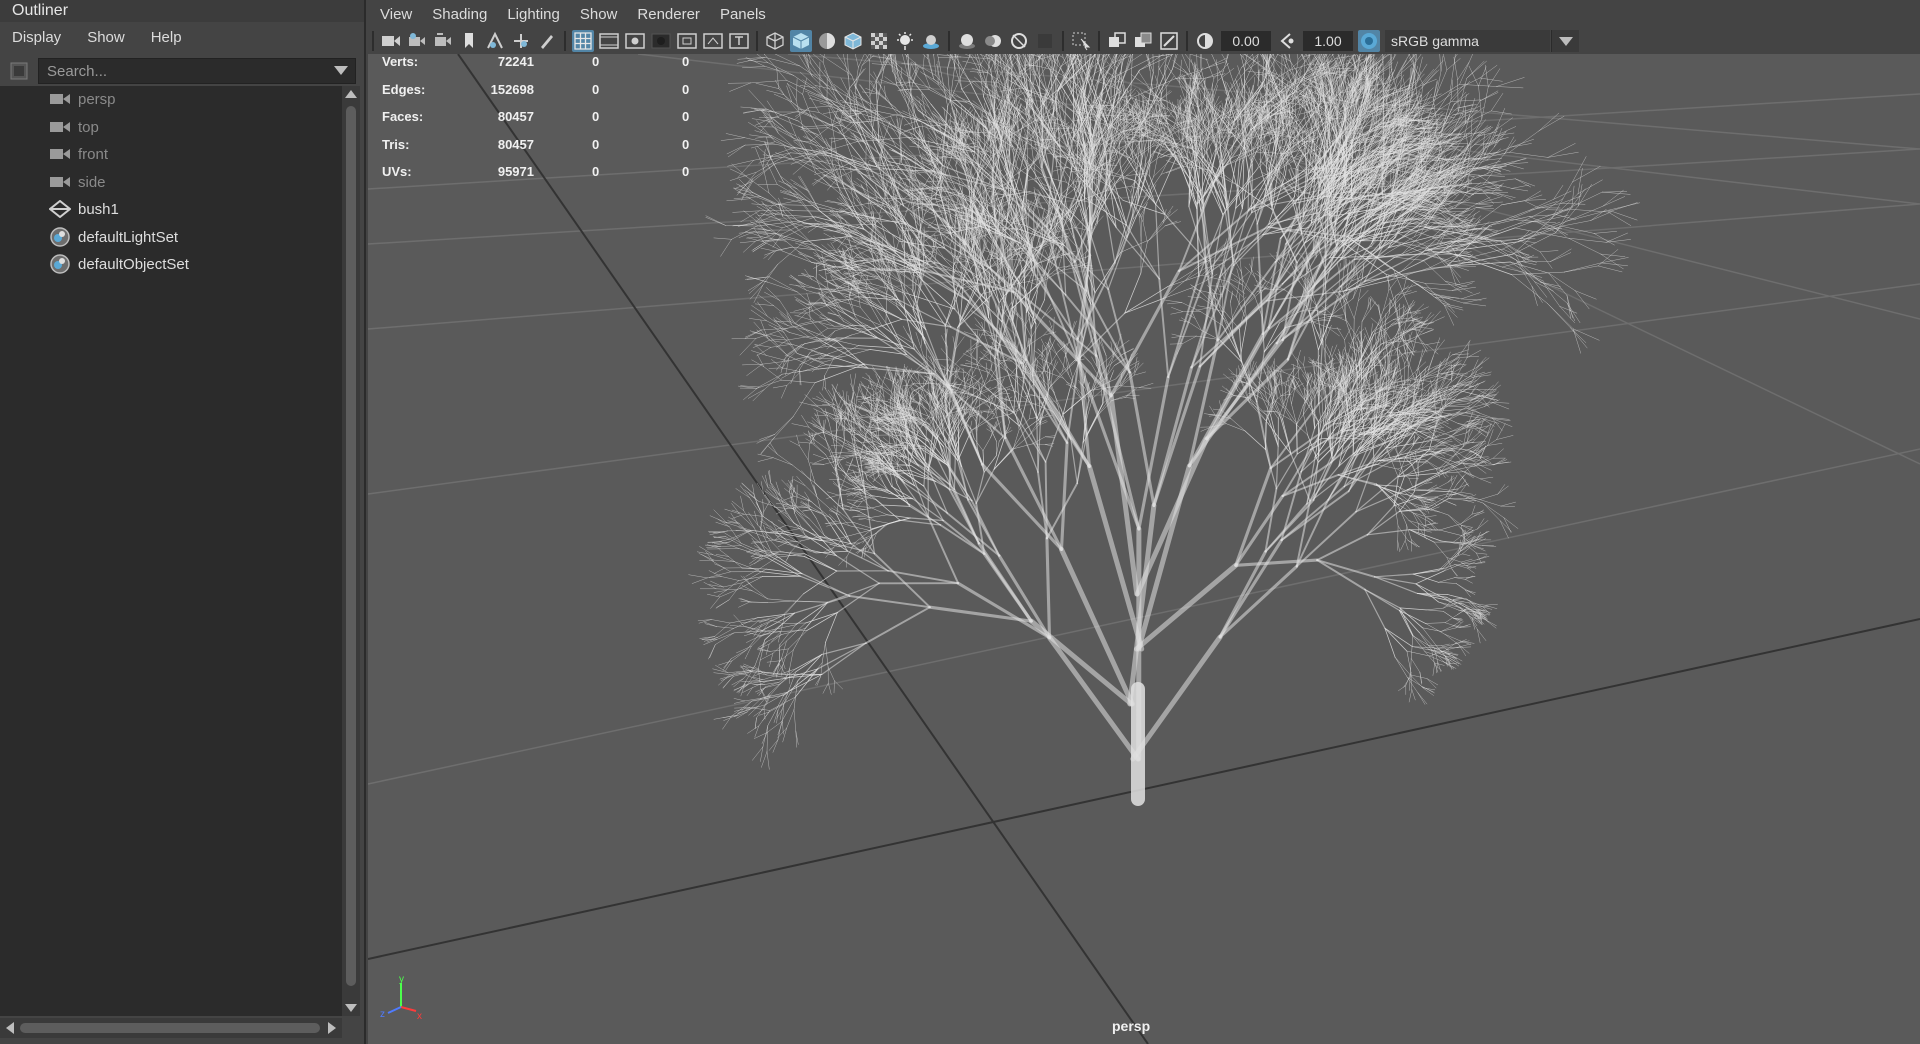  I want to click on tree-item-label: bush1, so click(98, 209).